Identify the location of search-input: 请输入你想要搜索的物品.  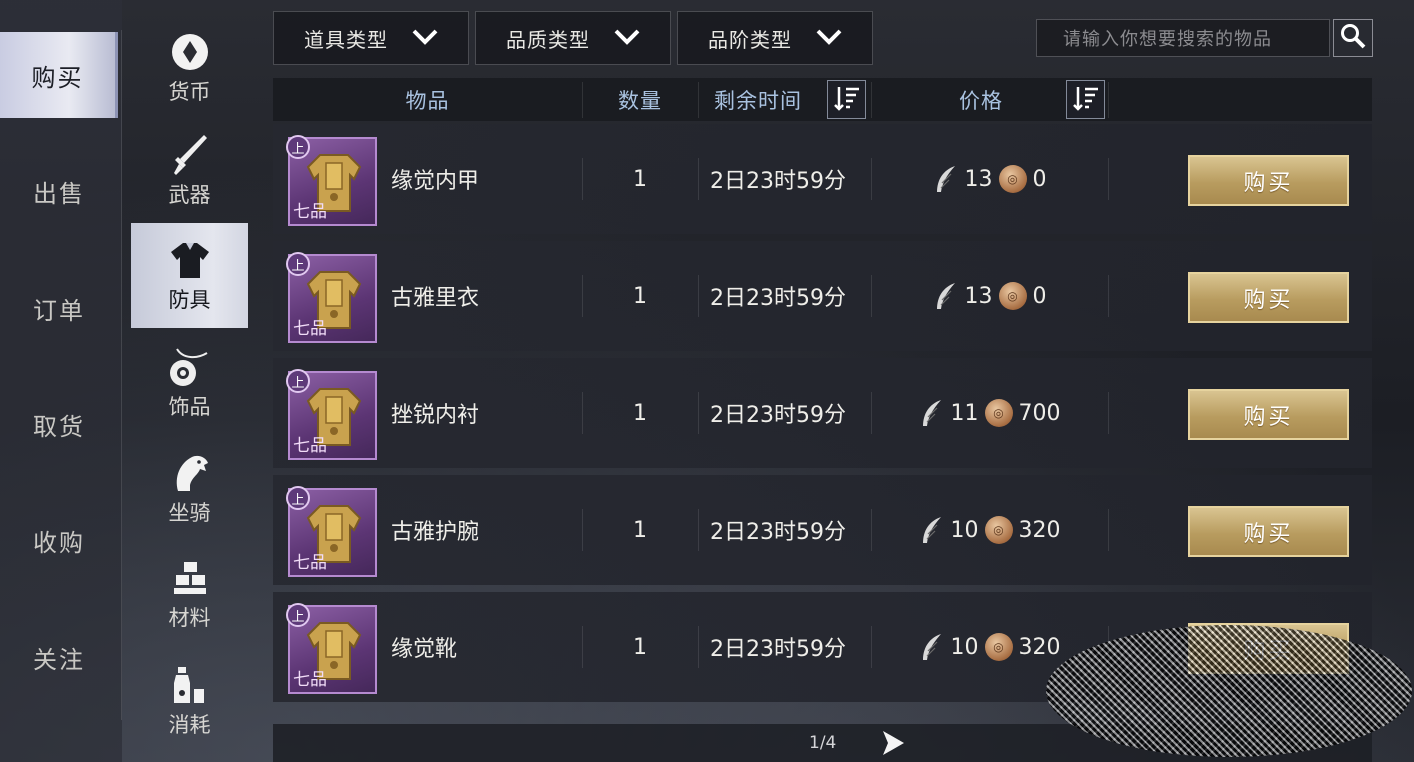
(1183, 38).